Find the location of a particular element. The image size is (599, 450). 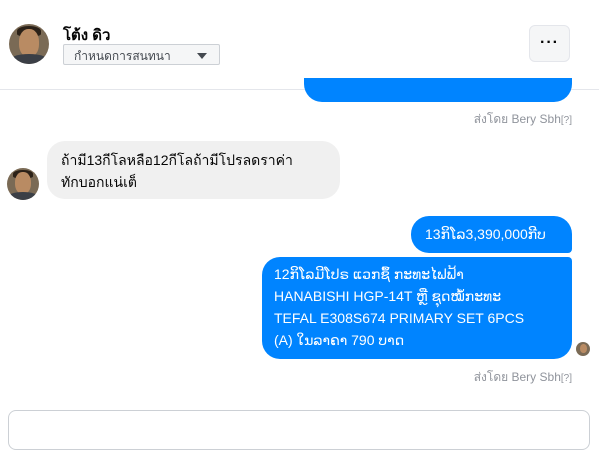

incoming-message-line: ถ้ามี13กีโลหลือ12กีโลถ้ามีโปรลดราค่า is located at coordinates (177, 160).